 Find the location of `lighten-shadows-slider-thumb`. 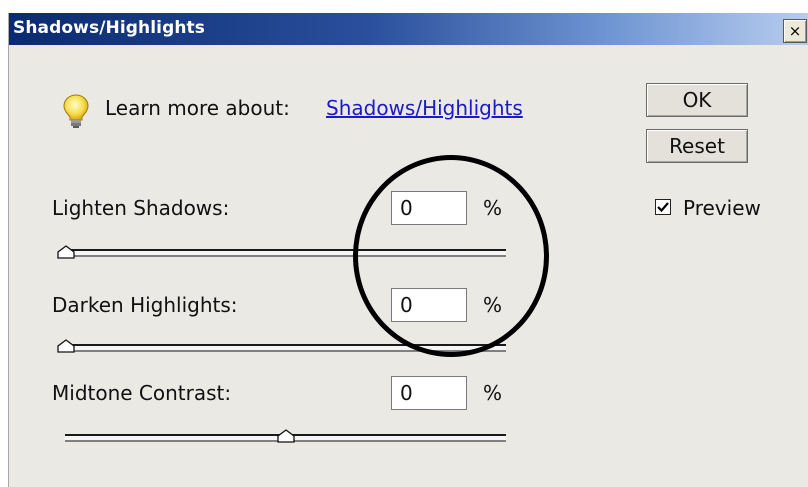

lighten-shadows-slider-thumb is located at coordinates (66, 252).